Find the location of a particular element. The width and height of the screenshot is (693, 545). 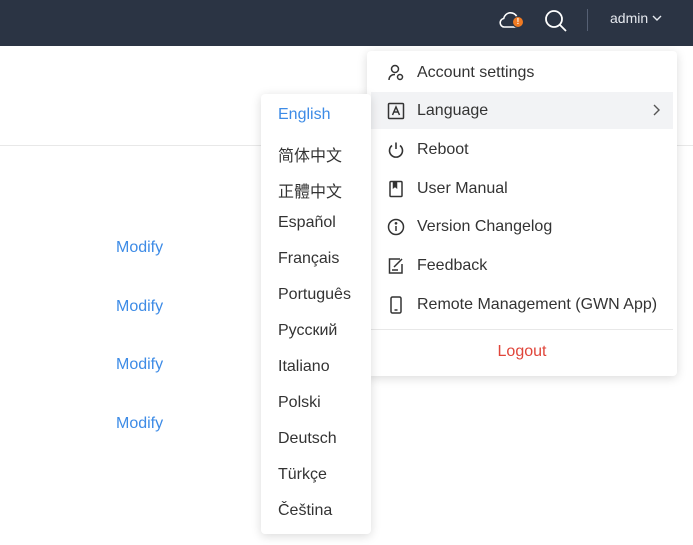

menu-item-account-settings: Account settings is located at coordinates (522, 72).